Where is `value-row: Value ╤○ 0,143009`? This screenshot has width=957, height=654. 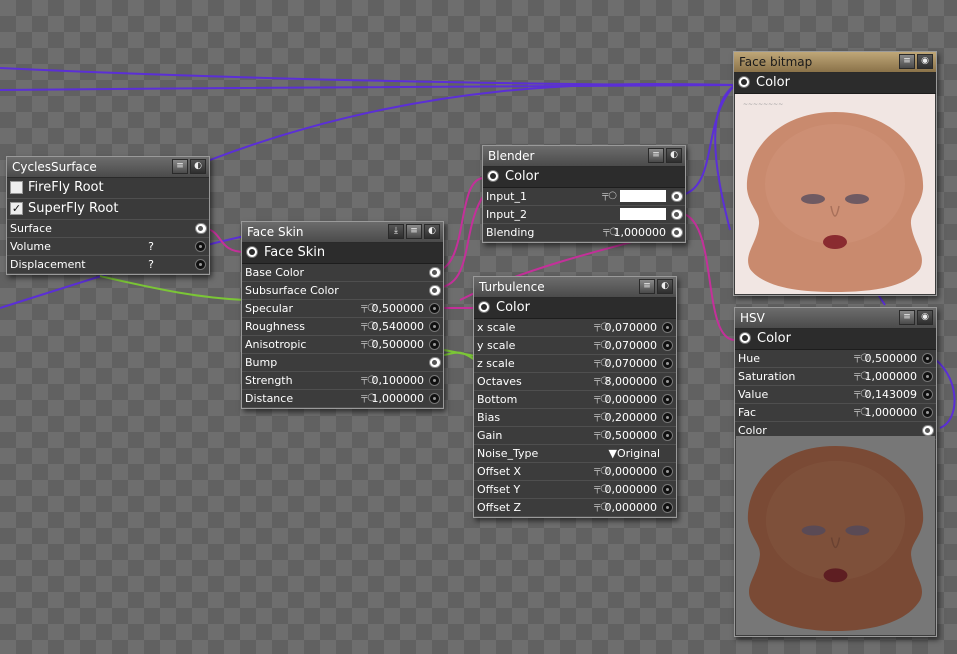 value-row: Value ╤○ 0,143009 is located at coordinates (835, 395).